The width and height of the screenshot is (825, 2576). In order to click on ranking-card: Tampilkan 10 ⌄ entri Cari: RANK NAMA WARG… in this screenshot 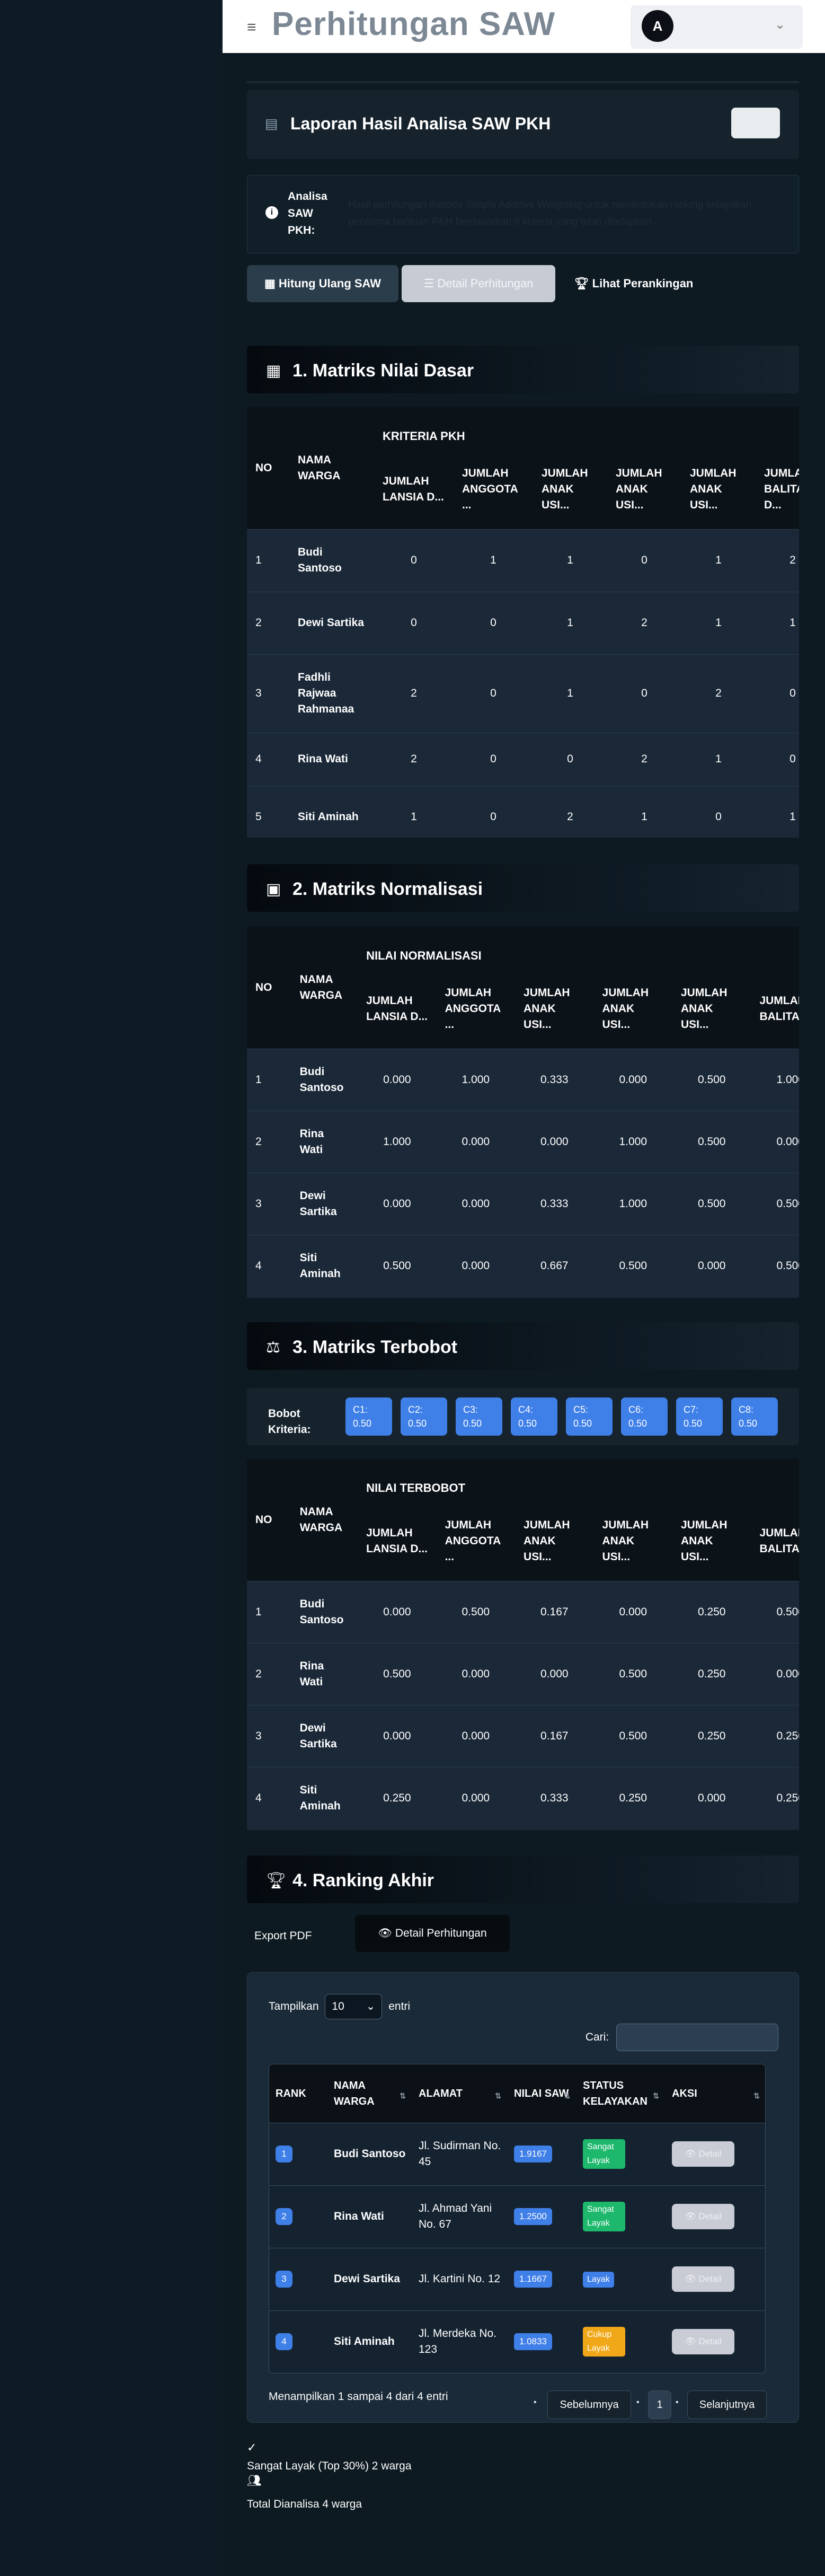, I will do `click(523, 2197)`.